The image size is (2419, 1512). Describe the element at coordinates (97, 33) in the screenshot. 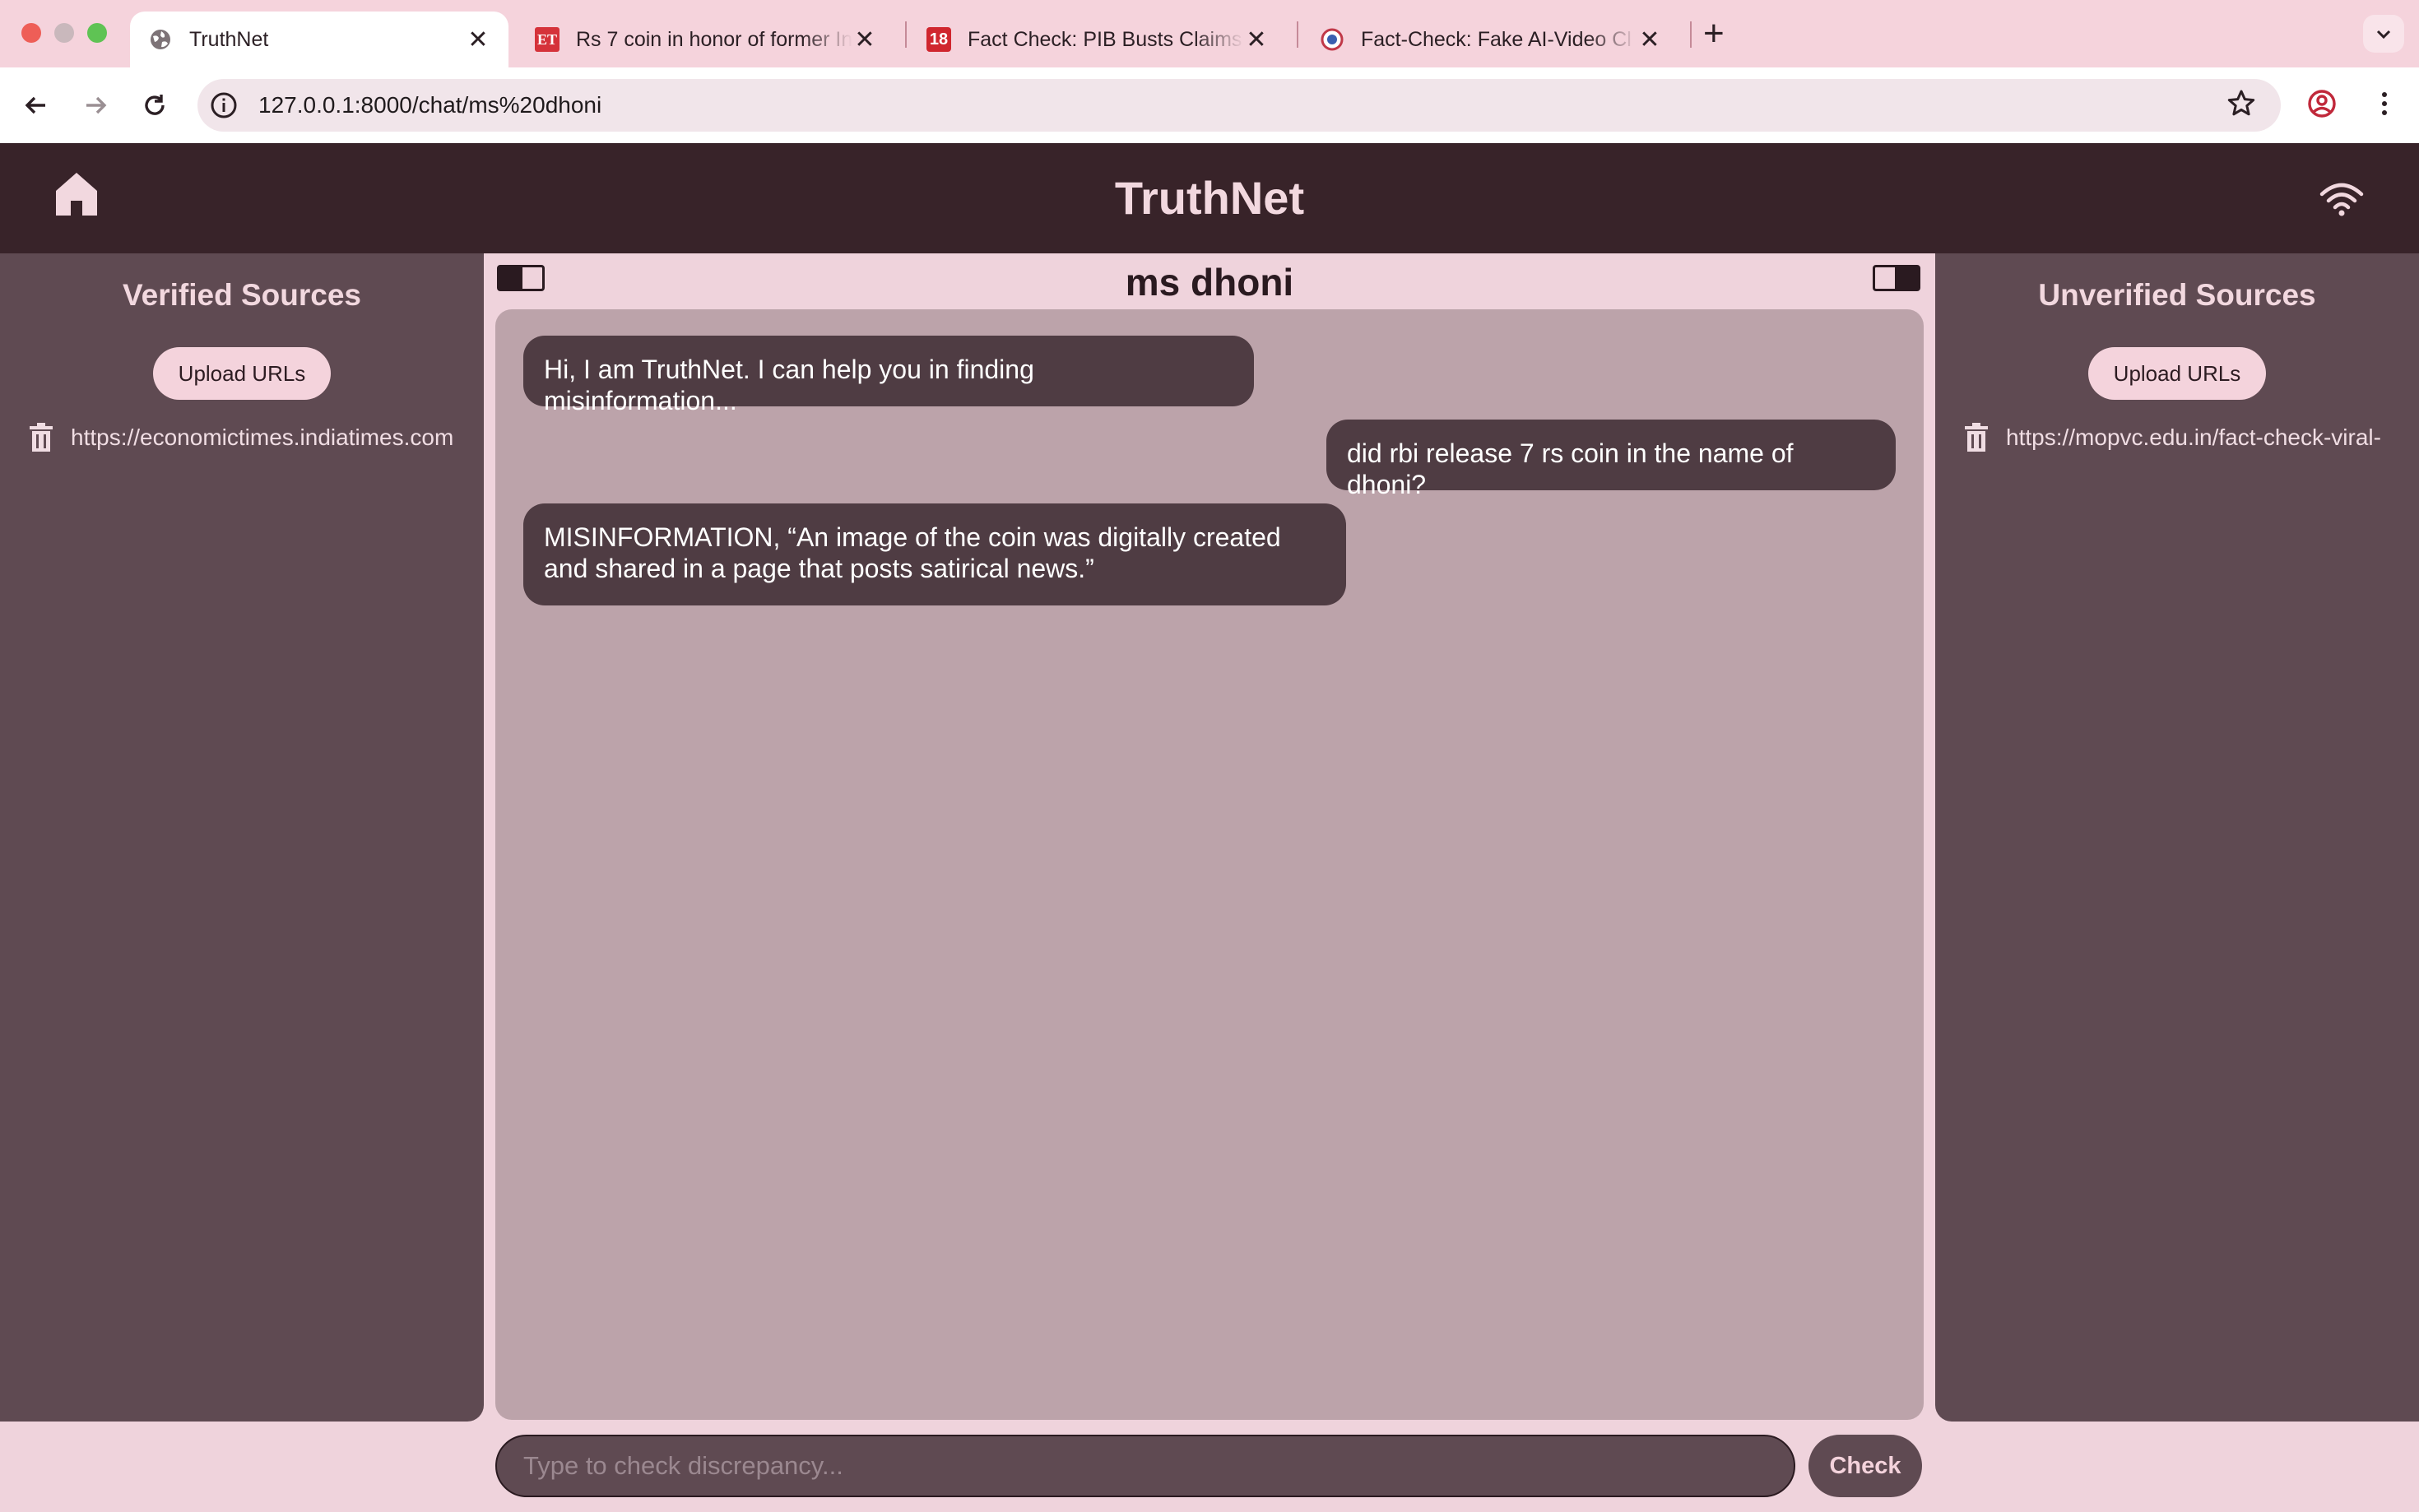

I see `window-zoom-button` at that location.